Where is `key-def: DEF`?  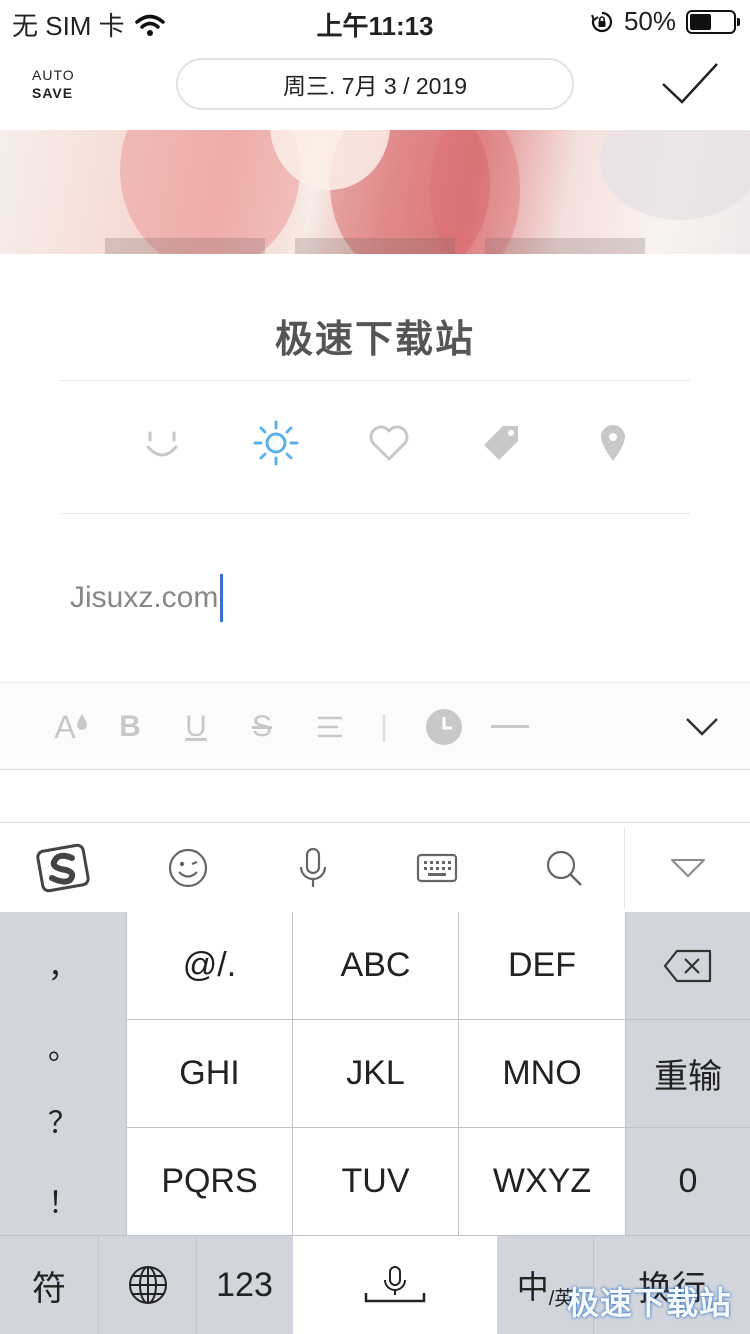
key-def: DEF is located at coordinates (542, 965).